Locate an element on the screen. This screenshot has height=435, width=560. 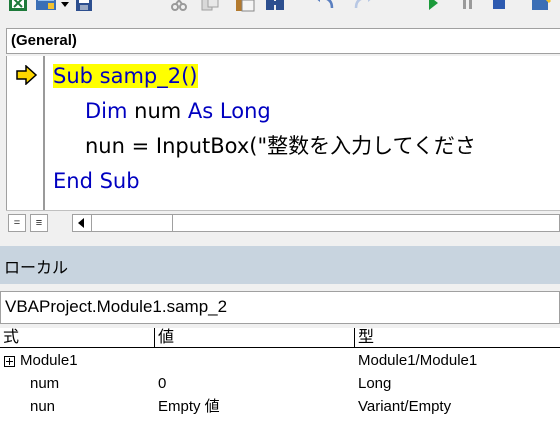
row-expression: nun is located at coordinates (43, 406).